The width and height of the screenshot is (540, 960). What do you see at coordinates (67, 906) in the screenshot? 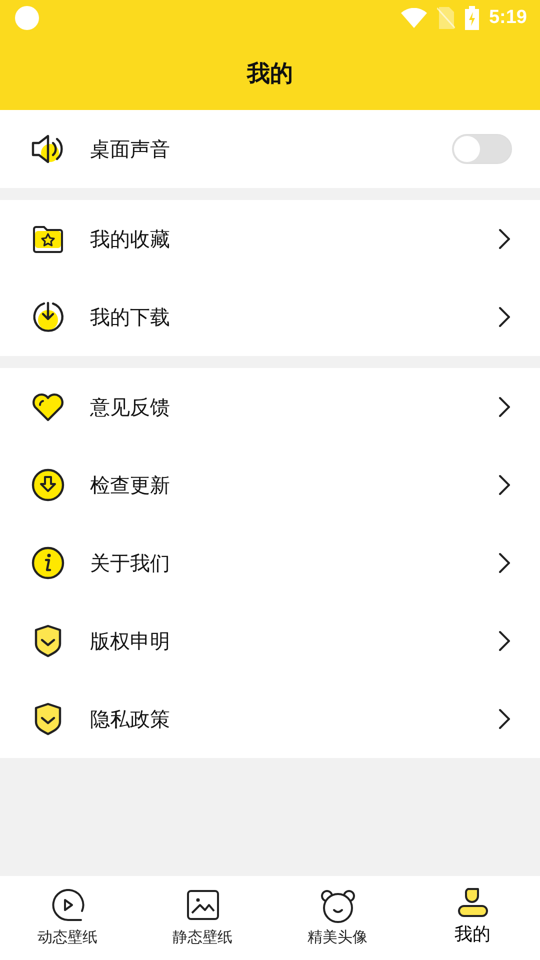
I see `play-circle-icon` at bounding box center [67, 906].